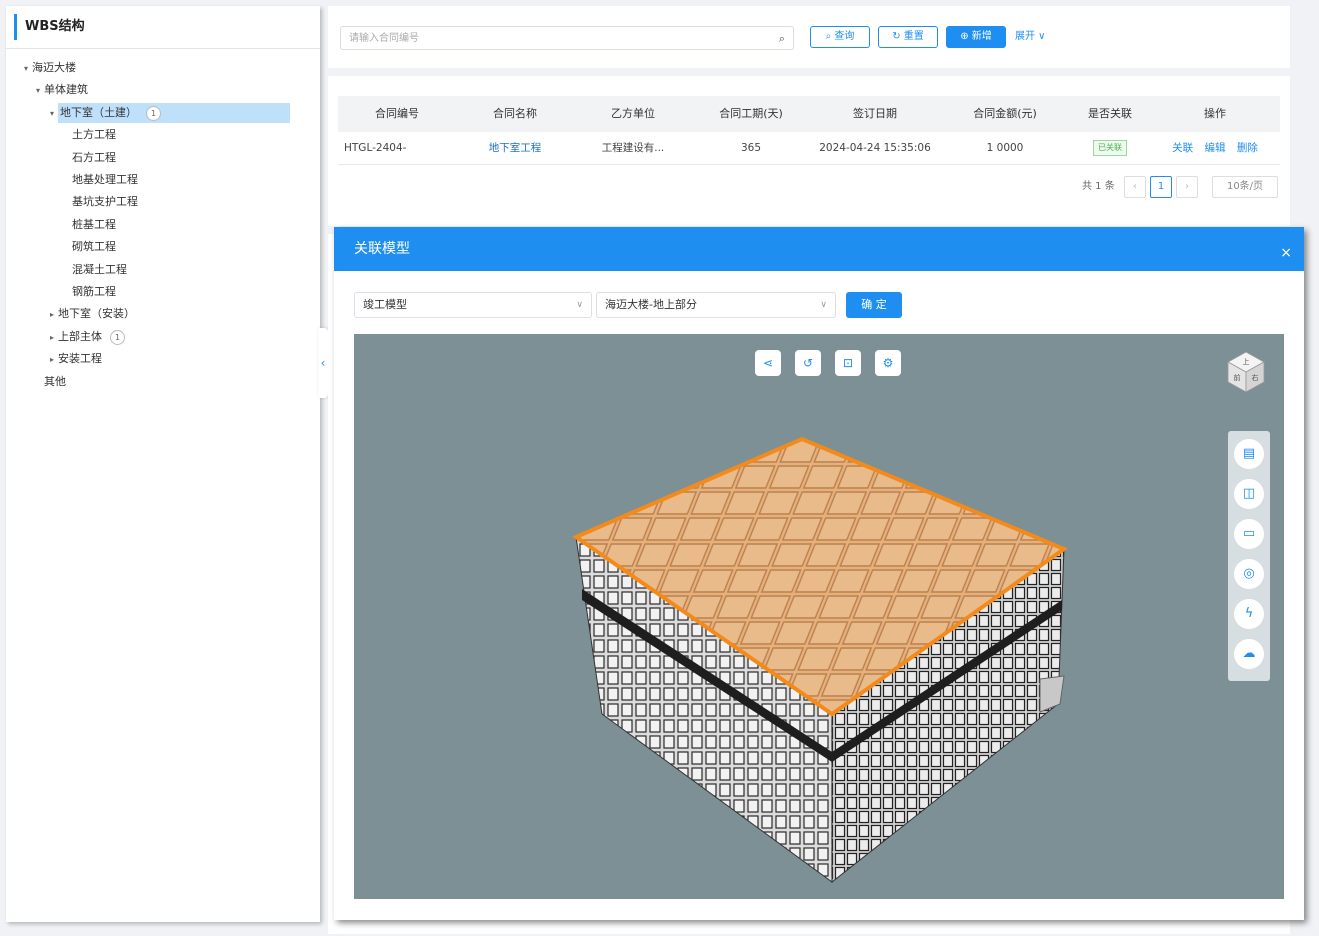 This screenshot has height=936, width=1319. I want to click on tree-node: 桩基工程, so click(88, 225).